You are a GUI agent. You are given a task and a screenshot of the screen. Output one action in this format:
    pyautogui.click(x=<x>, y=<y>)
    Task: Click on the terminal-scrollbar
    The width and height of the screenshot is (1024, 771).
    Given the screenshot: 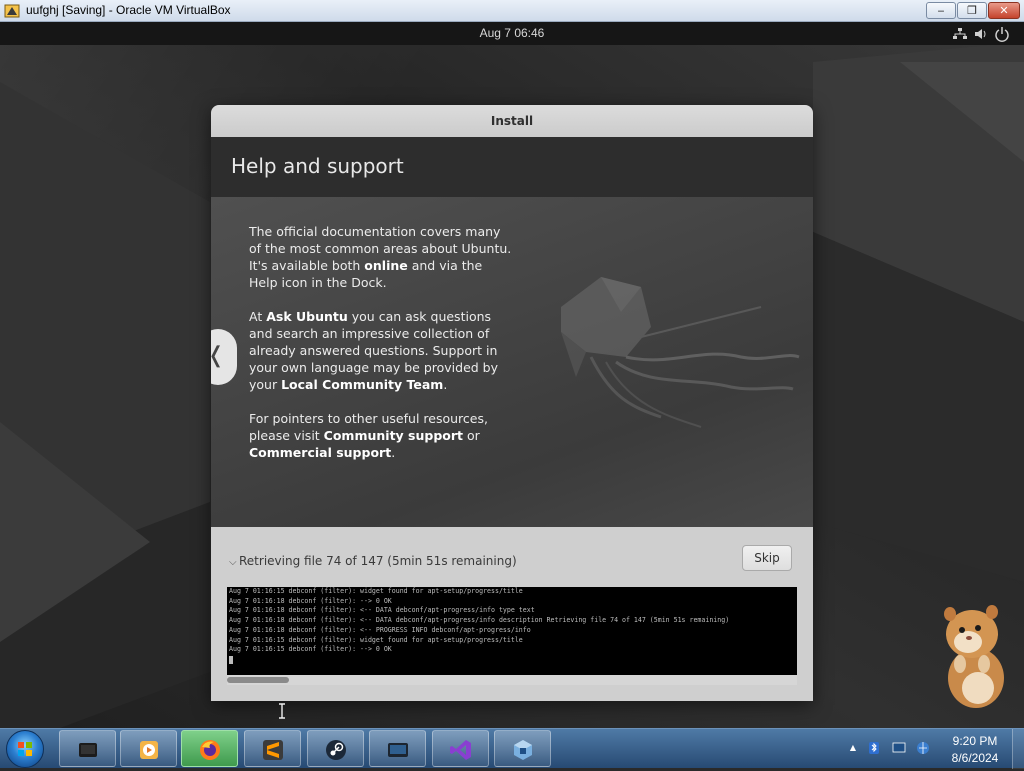 What is the action you would take?
    pyautogui.click(x=512, y=680)
    